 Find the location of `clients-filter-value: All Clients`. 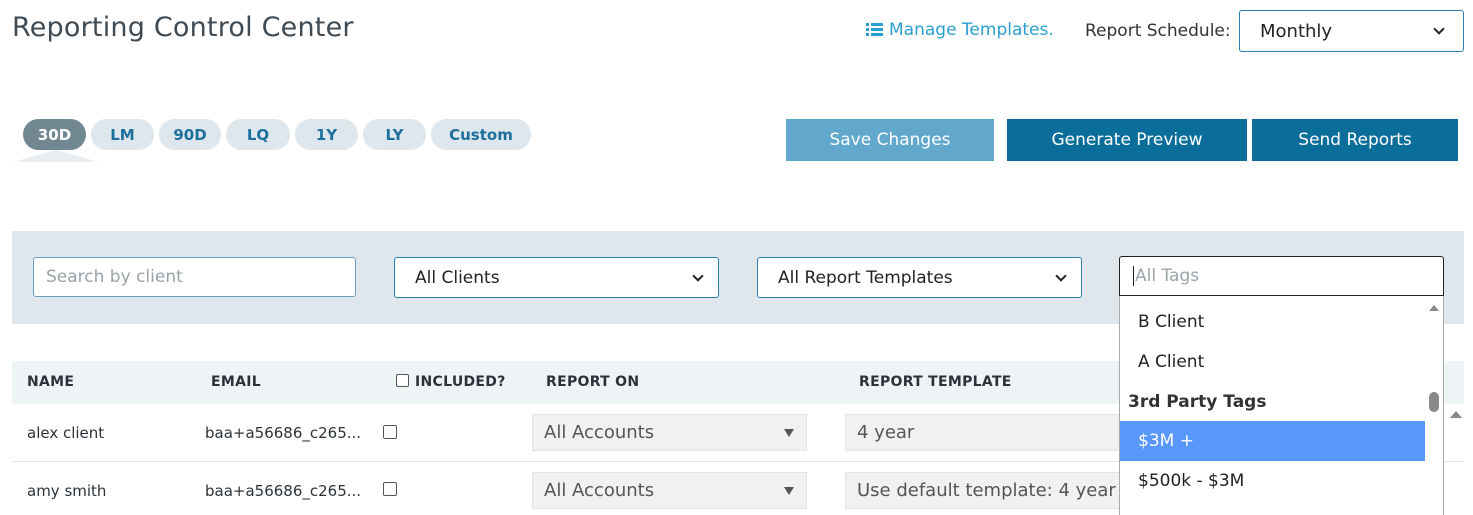

clients-filter-value: All Clients is located at coordinates (457, 277).